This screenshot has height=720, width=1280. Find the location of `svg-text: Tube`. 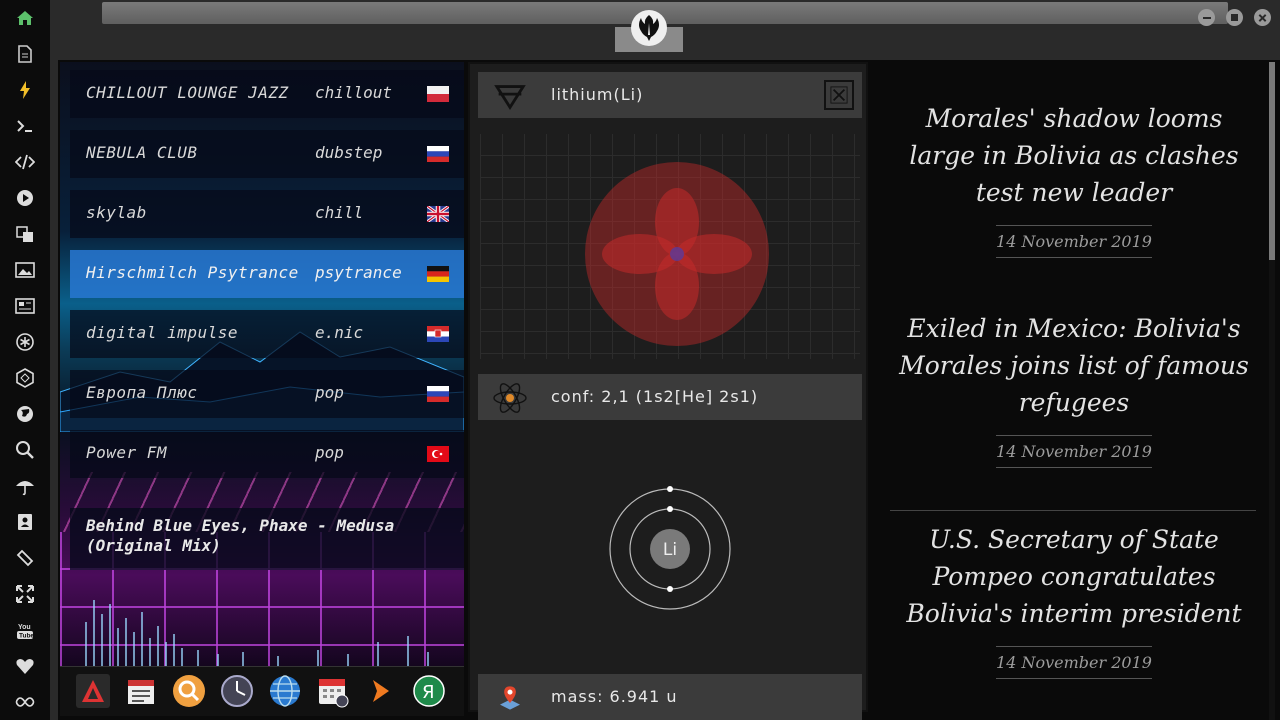

svg-text: Tube is located at coordinates (26, 636).